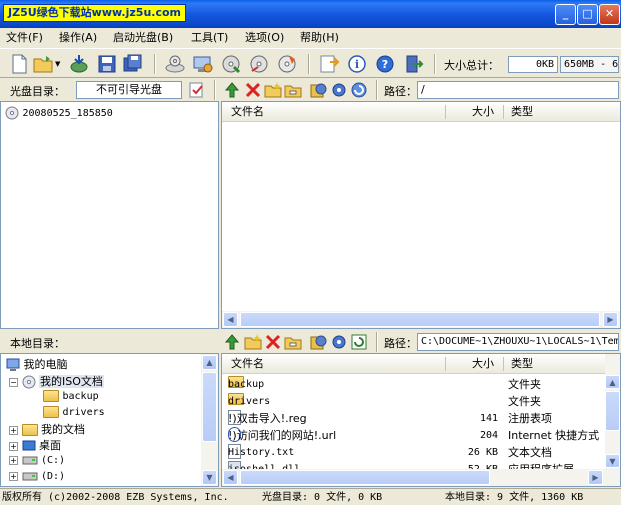  I want to click on test-icon, so click(259, 64).